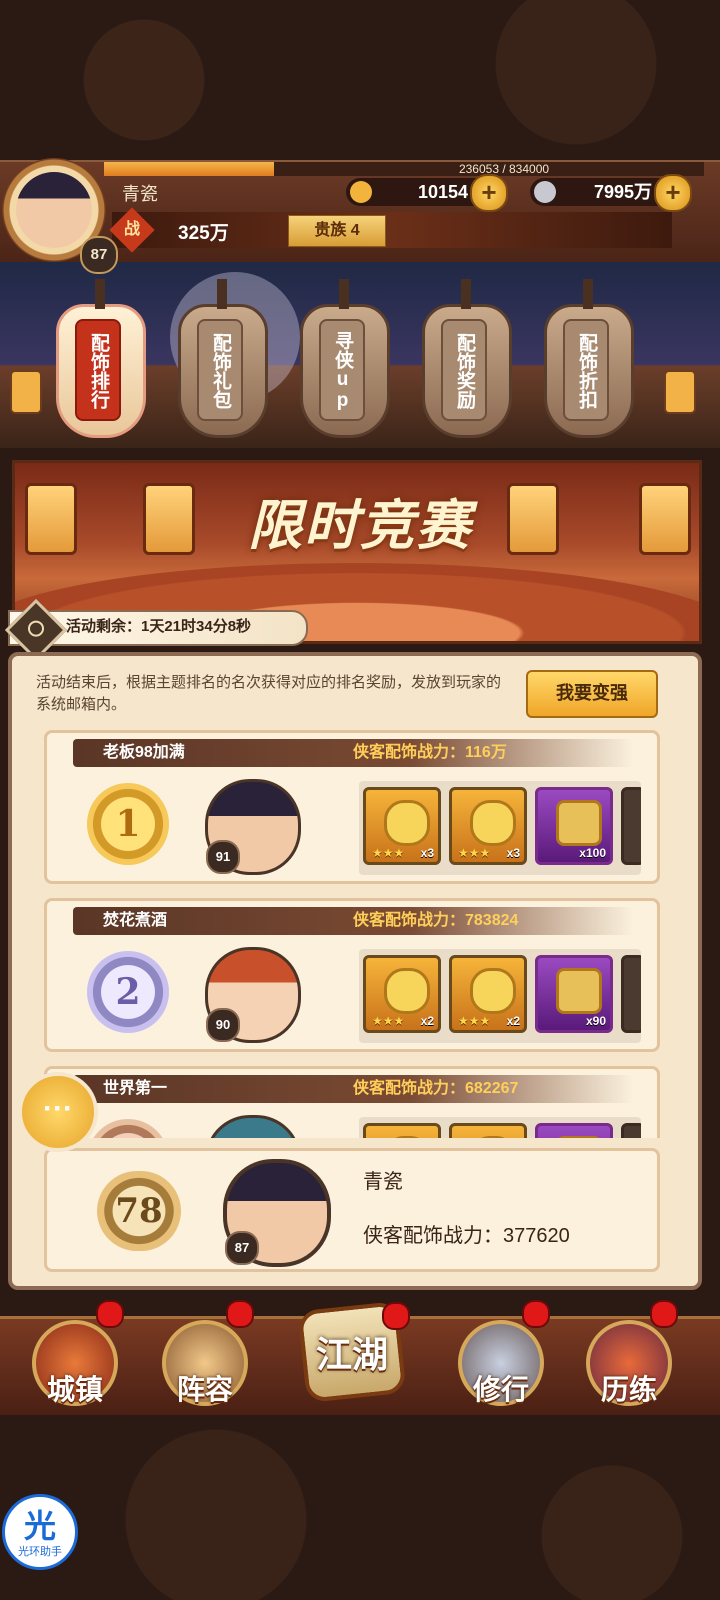  What do you see at coordinates (501, 1357) in the screenshot?
I see `nav-item-3: 修行` at bounding box center [501, 1357].